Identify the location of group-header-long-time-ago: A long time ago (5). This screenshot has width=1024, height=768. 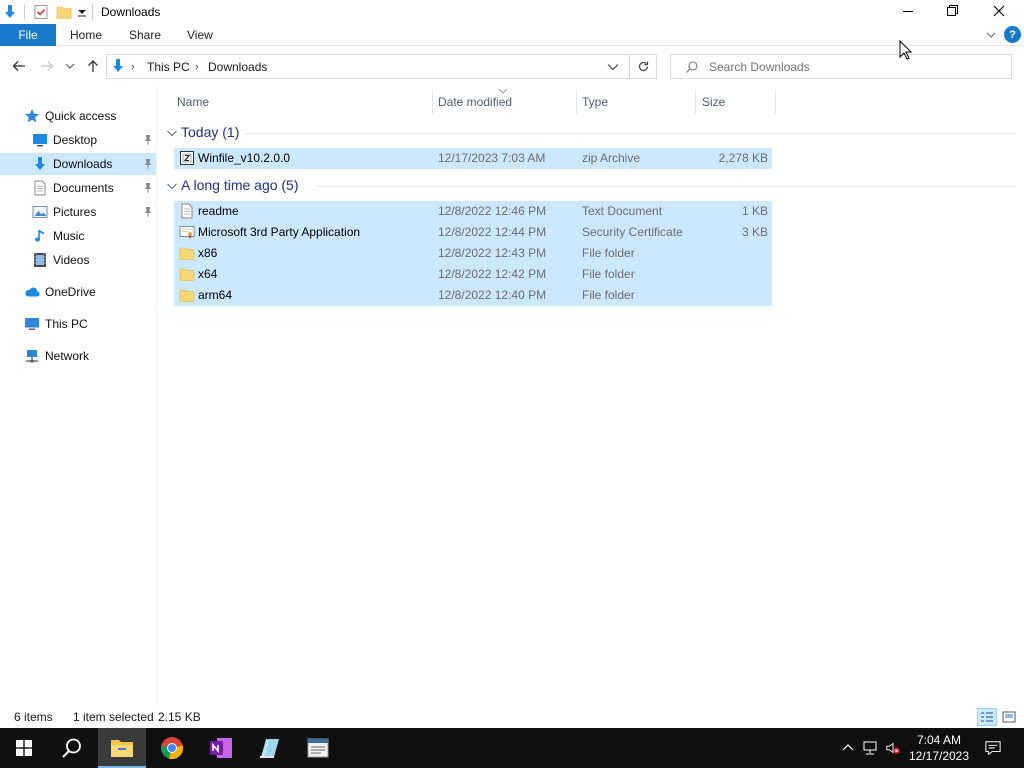
(591, 186).